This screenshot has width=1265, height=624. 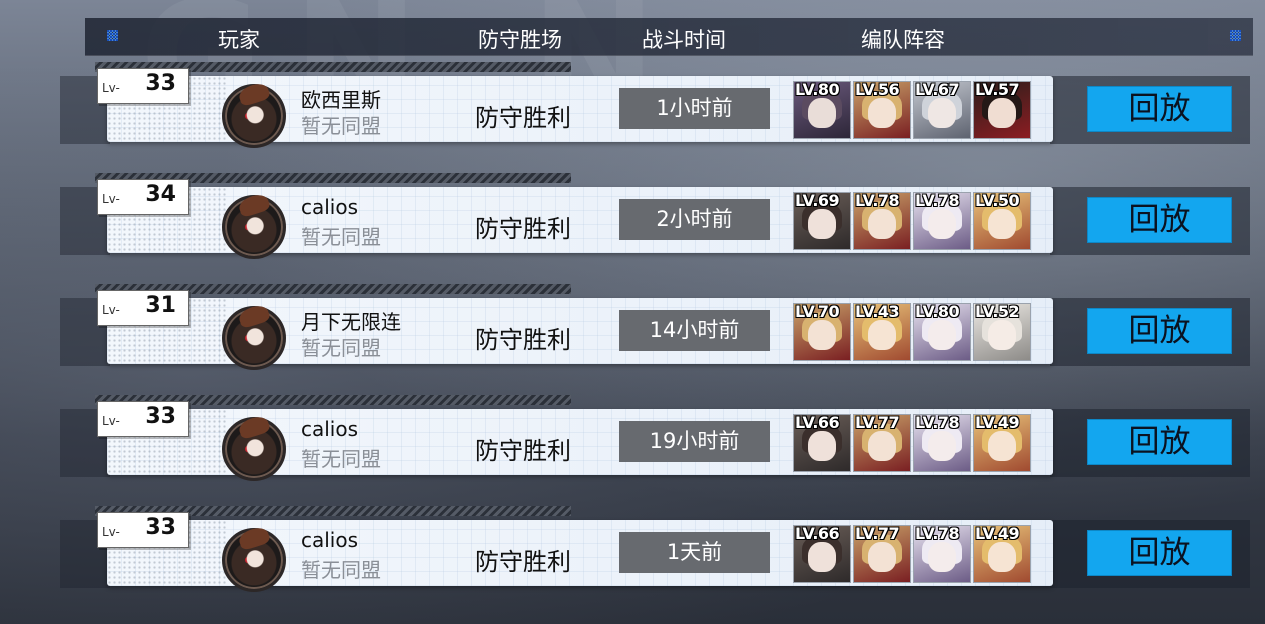 I want to click on battle-time-badge: 1天前, so click(x=694, y=552).